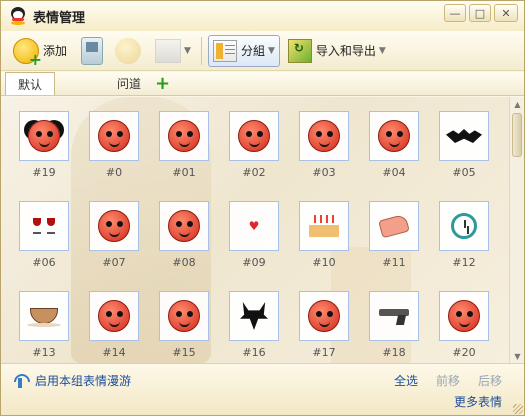 The width and height of the screenshot is (525, 416). What do you see at coordinates (184, 352) in the screenshot?
I see `emoticon-code: #15` at bounding box center [184, 352].